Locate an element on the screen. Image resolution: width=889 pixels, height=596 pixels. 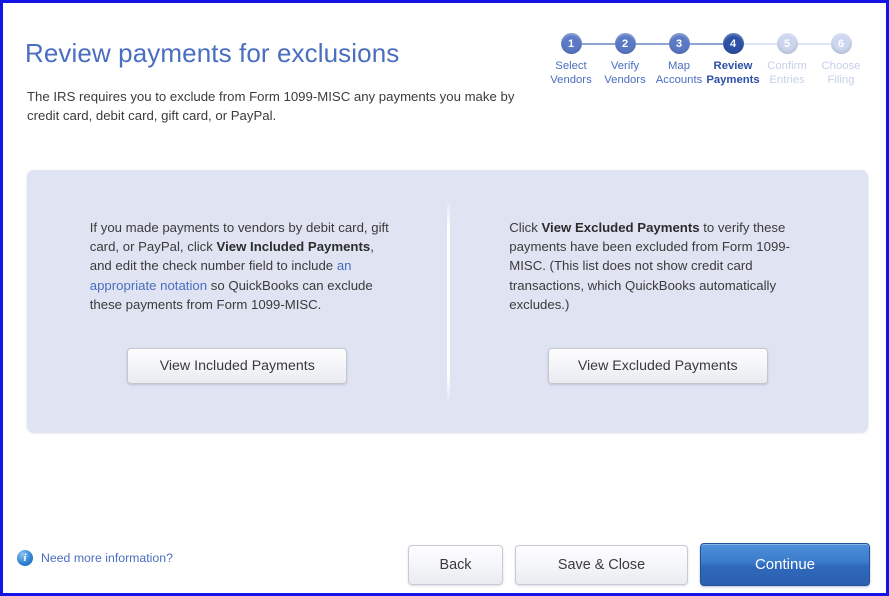
step-3-number: 3 is located at coordinates (679, 43).